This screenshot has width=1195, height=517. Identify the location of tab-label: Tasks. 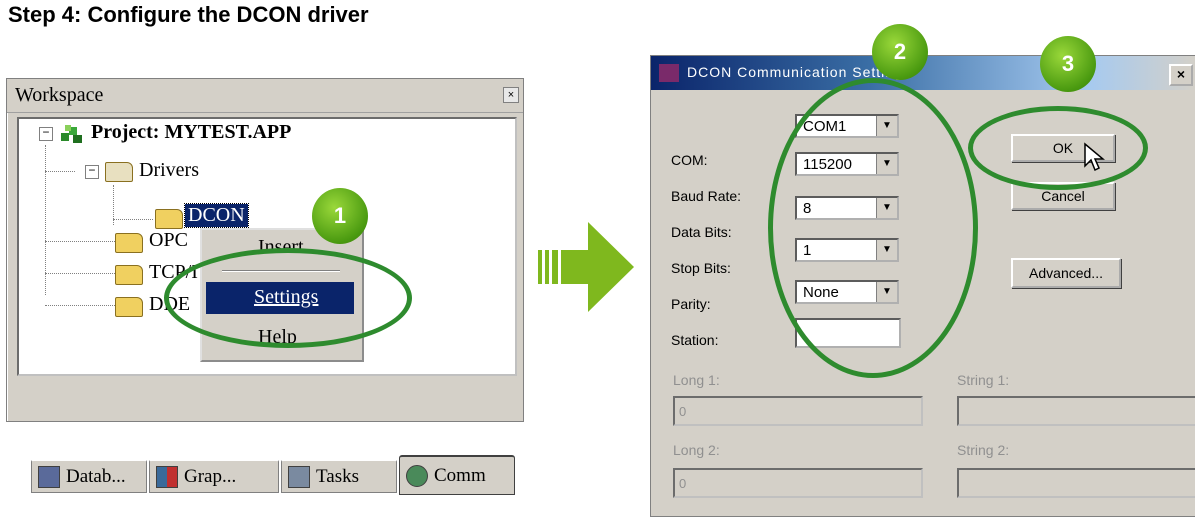
(338, 476).